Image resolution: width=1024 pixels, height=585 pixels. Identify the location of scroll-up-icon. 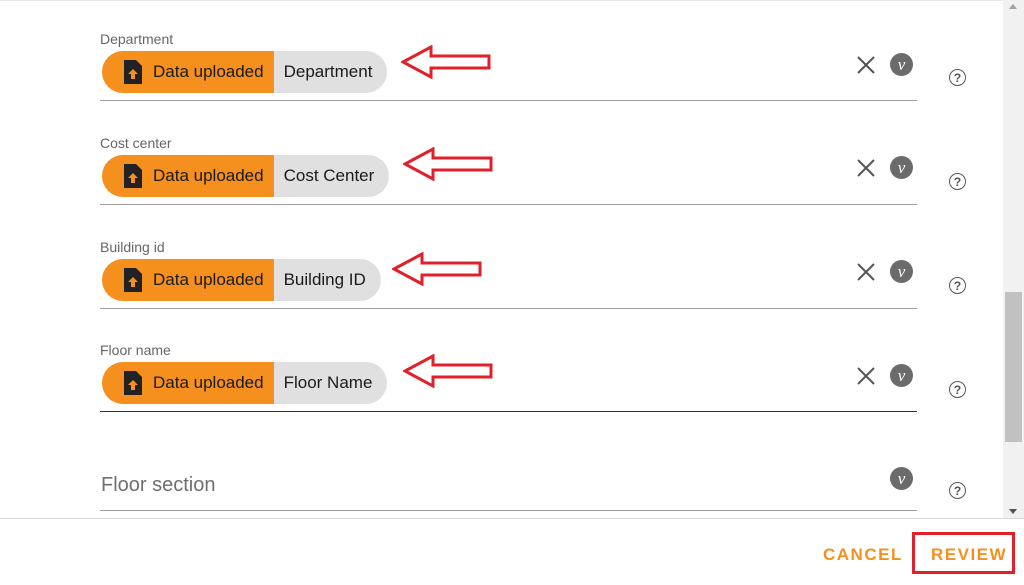
(1013, 6).